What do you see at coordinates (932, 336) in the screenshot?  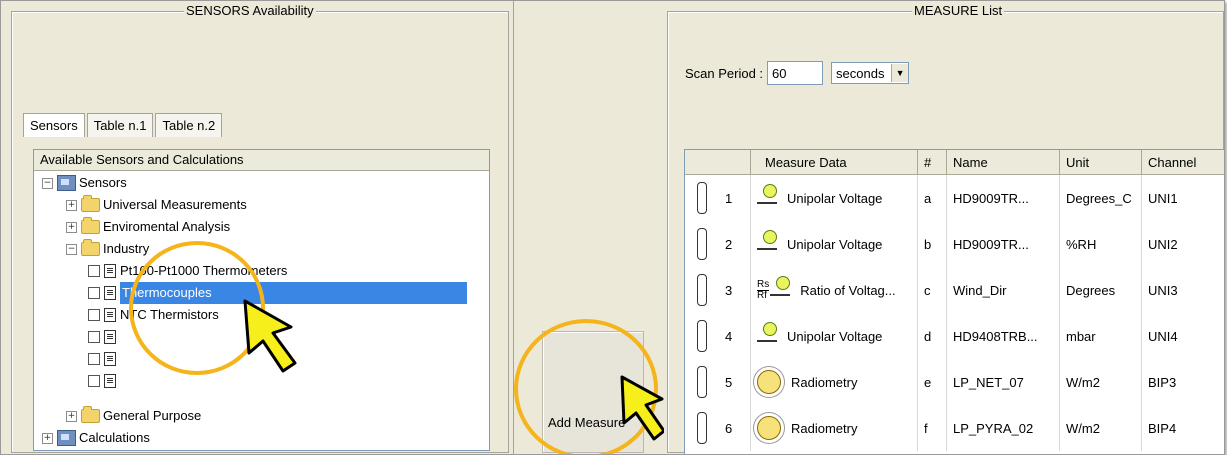 I see `id-cell: d` at bounding box center [932, 336].